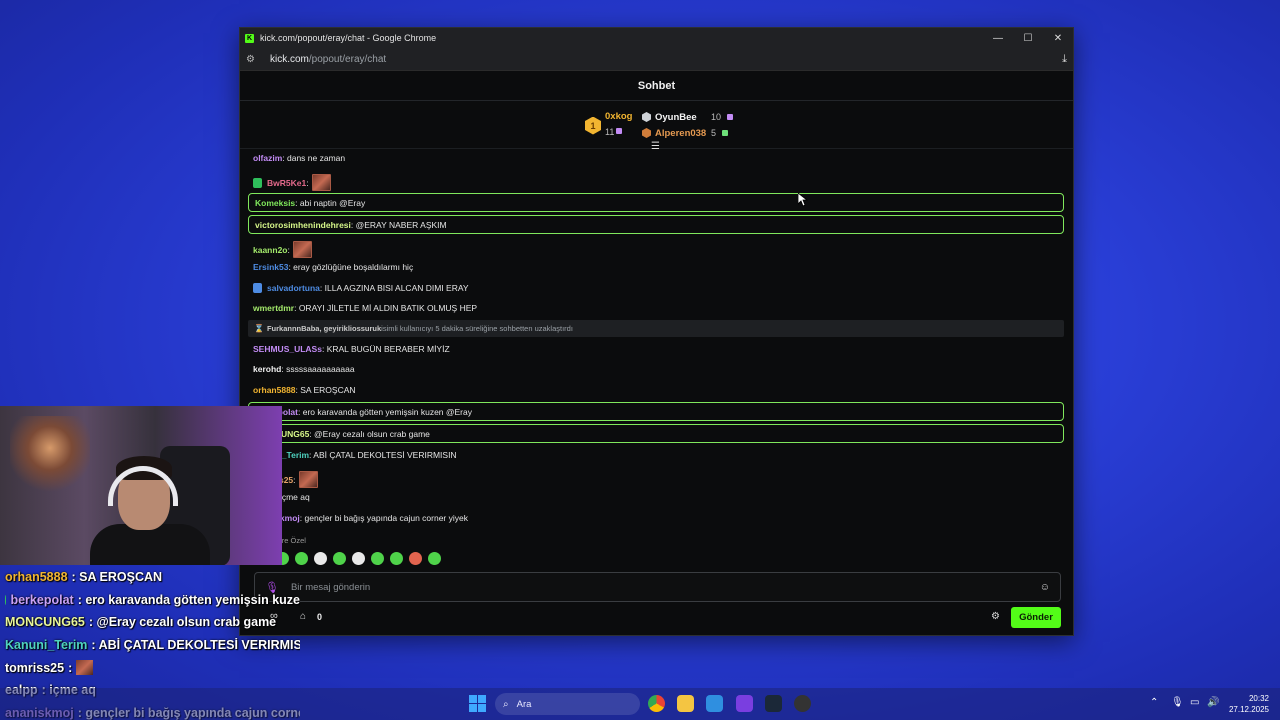  I want to click on bronze-medal-icon, so click(646, 133).